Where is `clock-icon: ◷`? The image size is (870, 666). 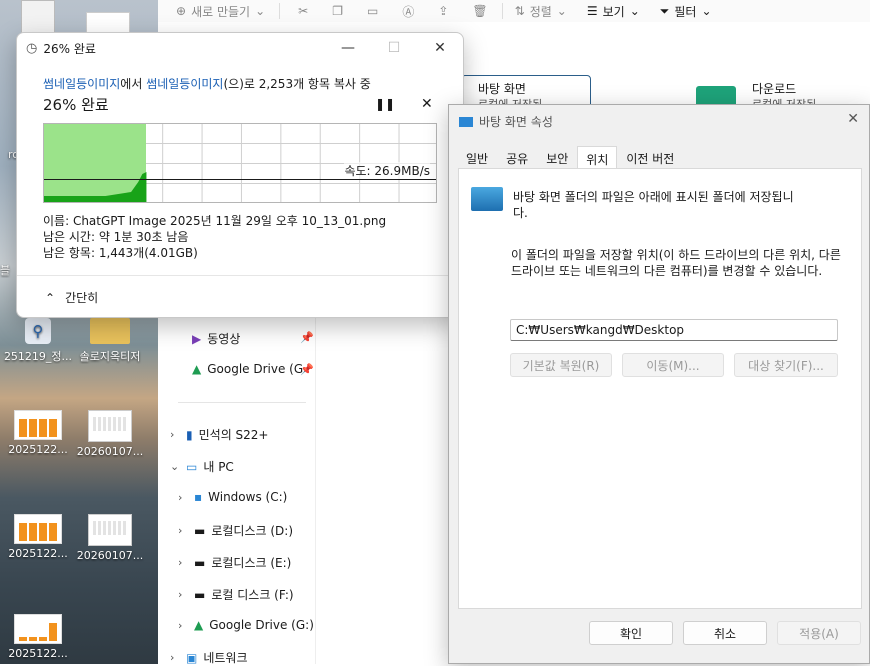
clock-icon: ◷ is located at coordinates (32, 48).